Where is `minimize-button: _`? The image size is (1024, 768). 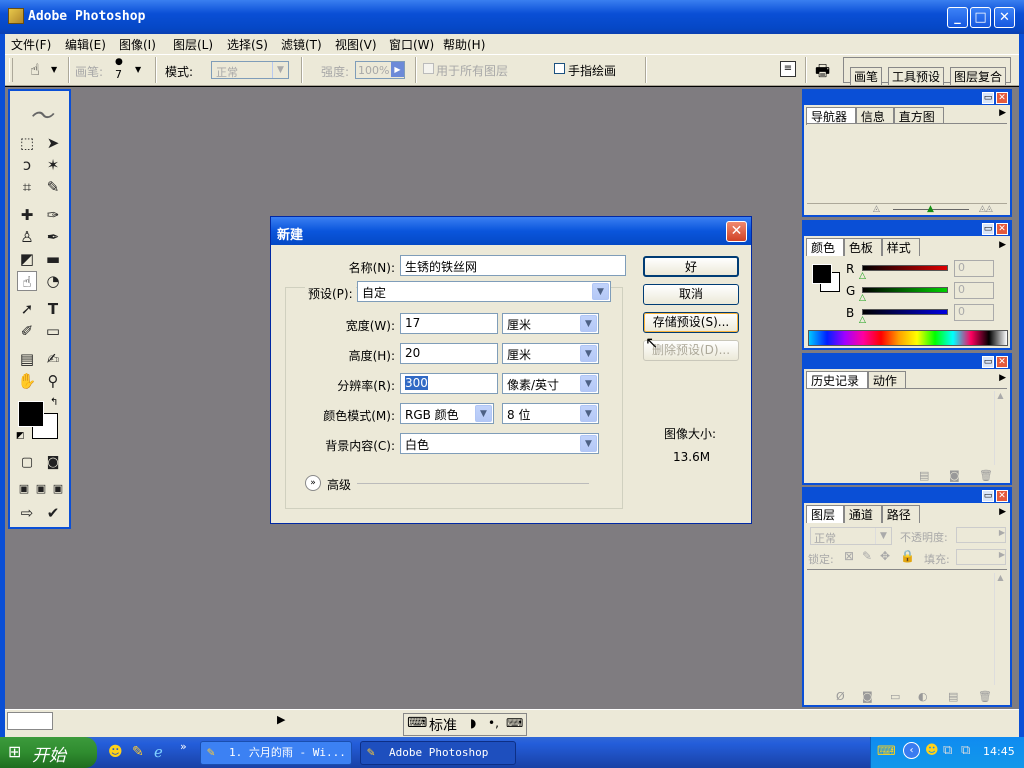
minimize-button: _ is located at coordinates (957, 17).